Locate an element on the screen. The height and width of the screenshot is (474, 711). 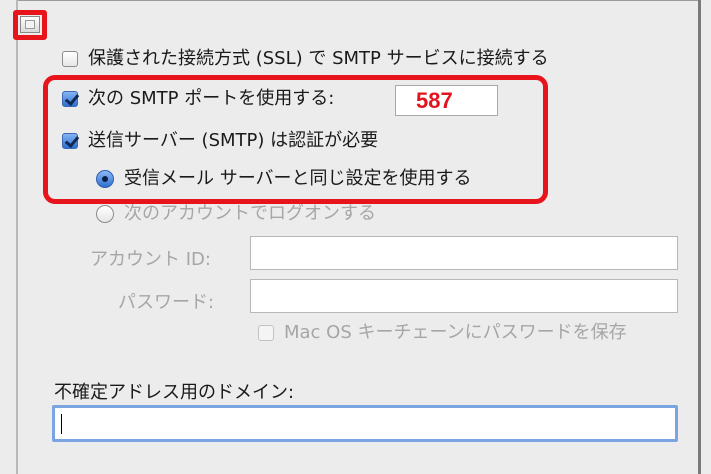
account-id-label: アカウント ID: is located at coordinates (150, 259).